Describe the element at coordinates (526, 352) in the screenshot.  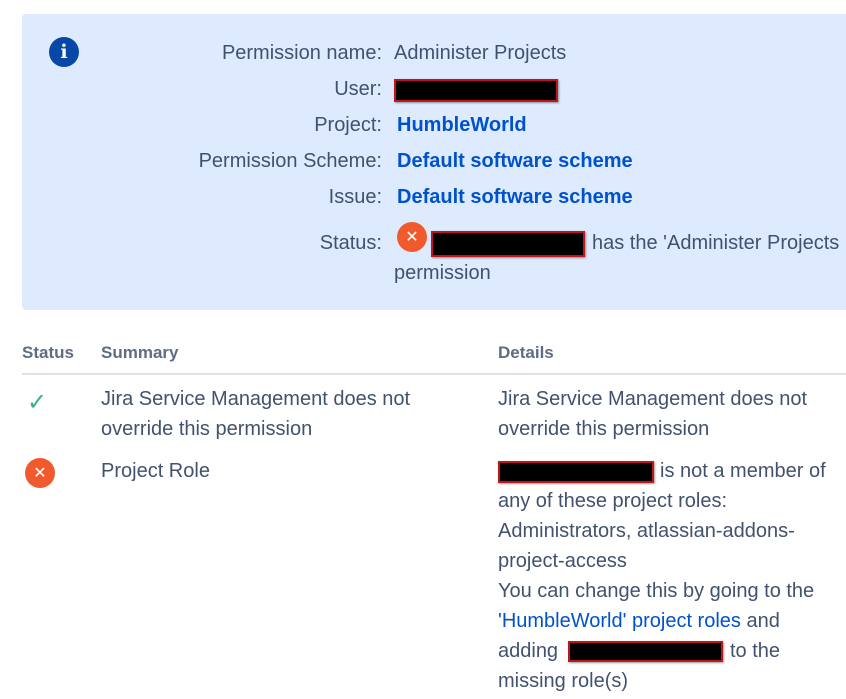
I see `column-header-details: Details` at that location.